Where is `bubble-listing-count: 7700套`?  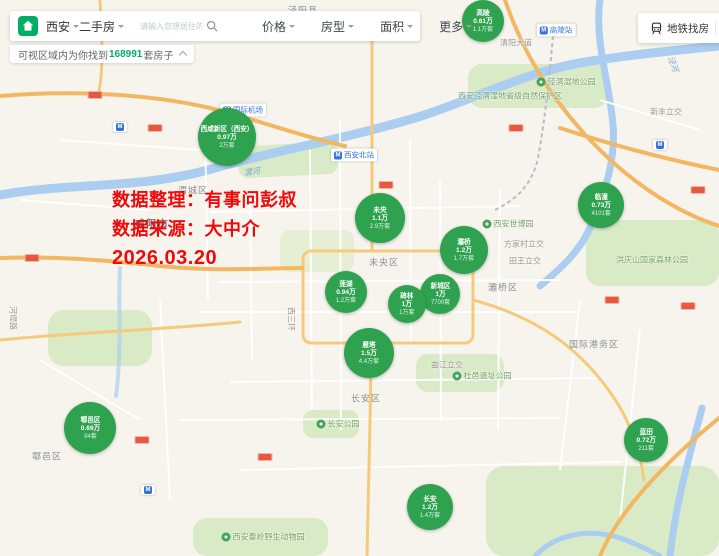
bubble-listing-count: 7700套 is located at coordinates (440, 301).